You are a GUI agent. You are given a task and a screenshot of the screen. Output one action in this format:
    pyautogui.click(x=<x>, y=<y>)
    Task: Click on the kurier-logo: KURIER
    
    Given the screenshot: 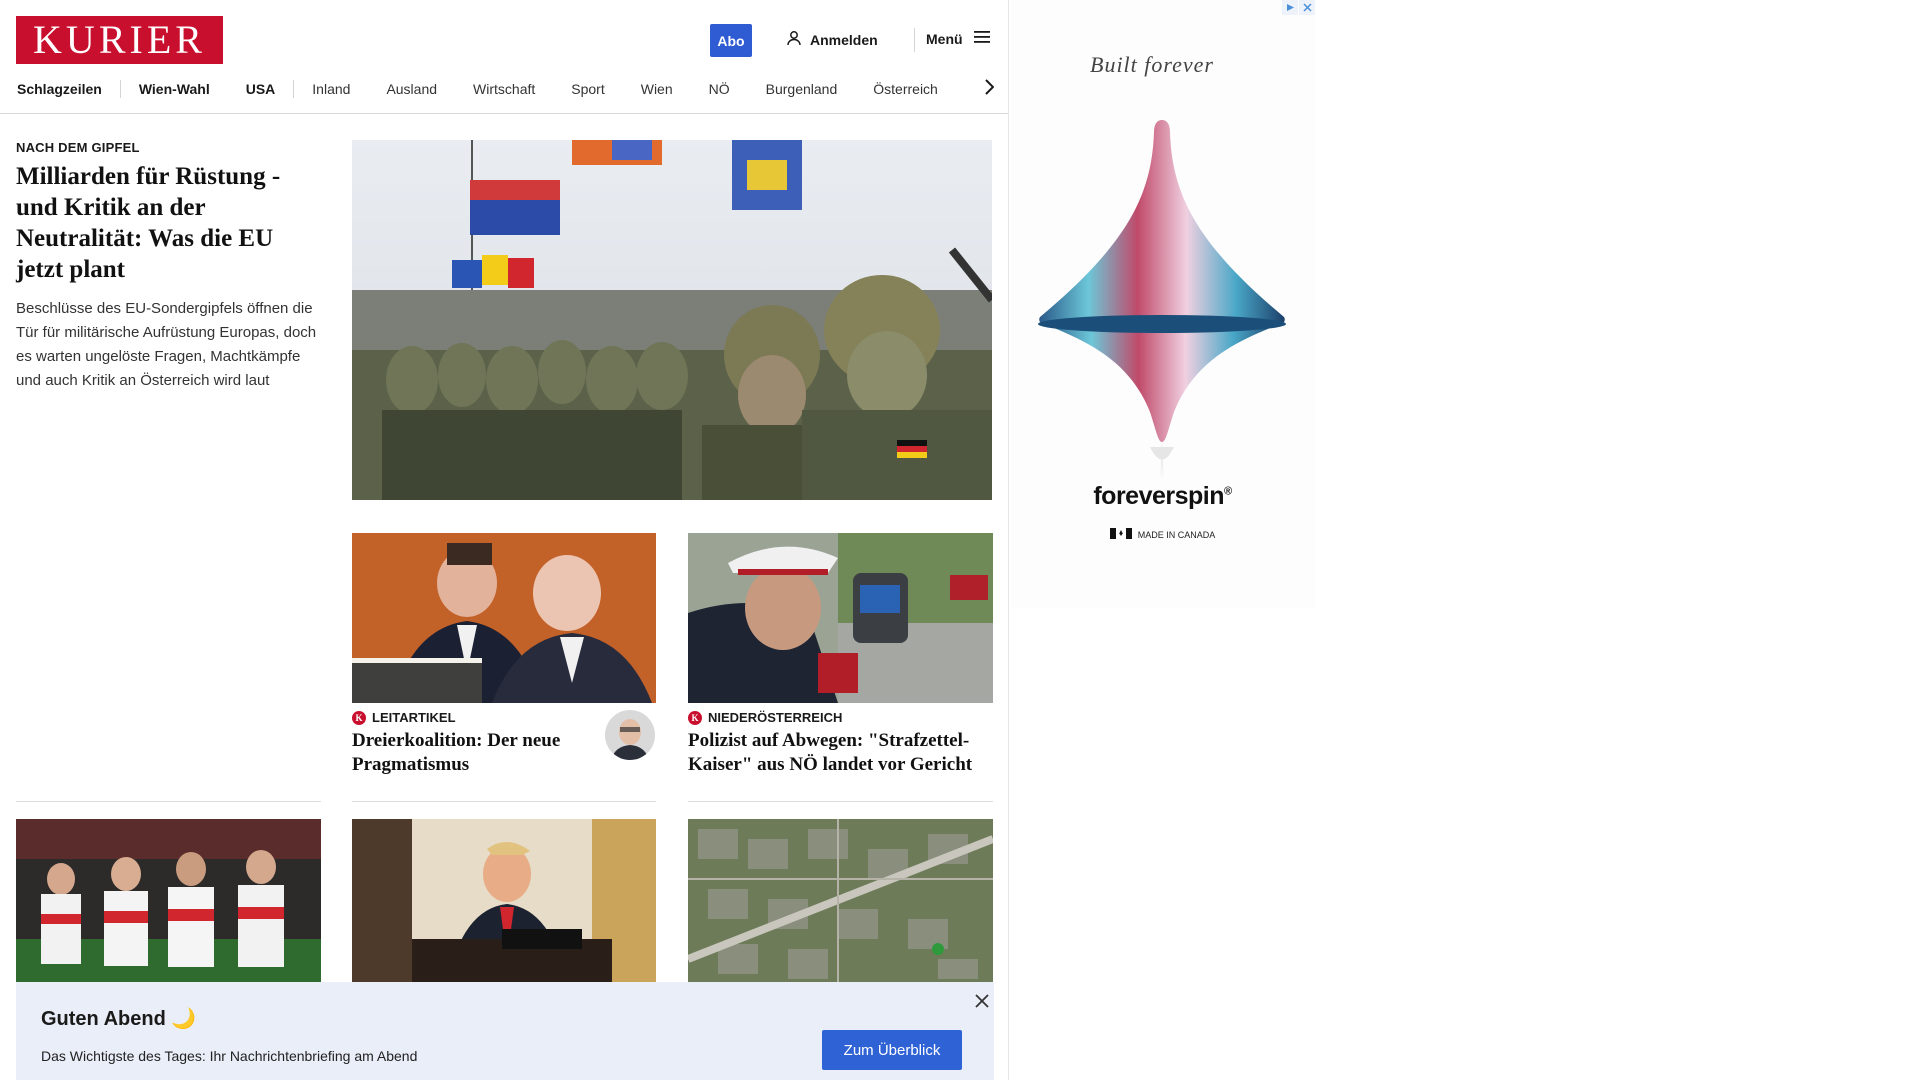 What is the action you would take?
    pyautogui.click(x=119, y=40)
    